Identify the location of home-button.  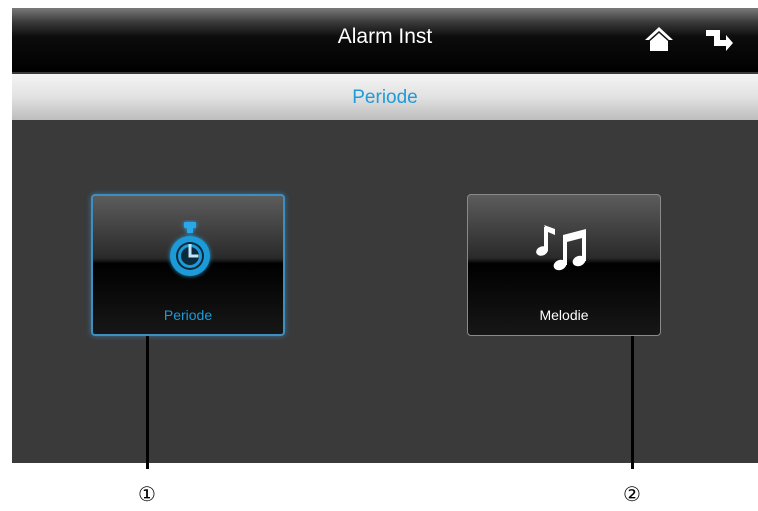
(659, 39).